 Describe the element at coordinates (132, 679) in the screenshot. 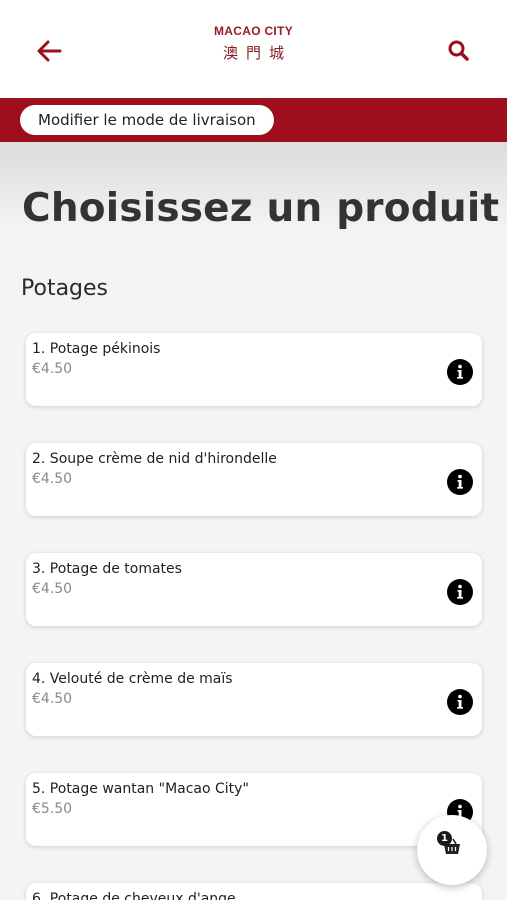

I see `product-name: 4. Velouté de crème de maïs` at that location.